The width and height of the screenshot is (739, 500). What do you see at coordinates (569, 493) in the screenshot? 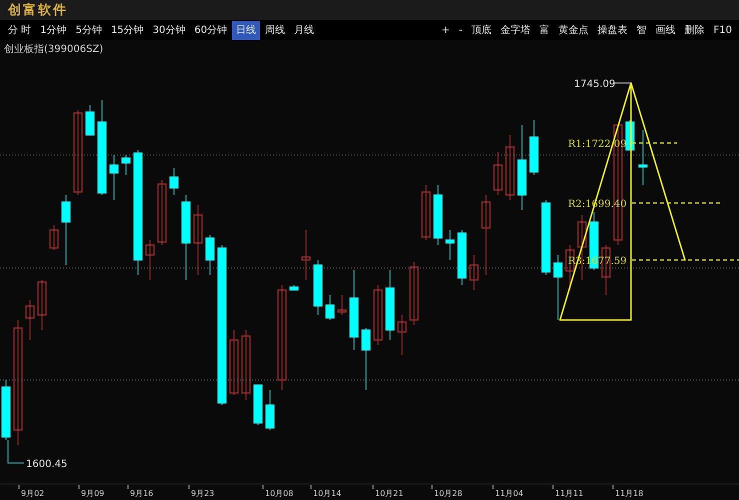
I see `date-label: 11月11` at bounding box center [569, 493].